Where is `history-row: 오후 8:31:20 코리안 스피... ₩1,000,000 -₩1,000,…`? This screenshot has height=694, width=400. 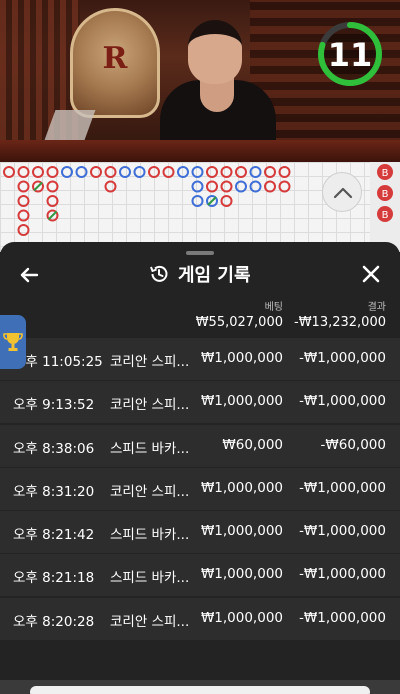 history-row: 오후 8:31:20 코리안 스피... ₩1,000,000 -₩1,000,… is located at coordinates (200, 488).